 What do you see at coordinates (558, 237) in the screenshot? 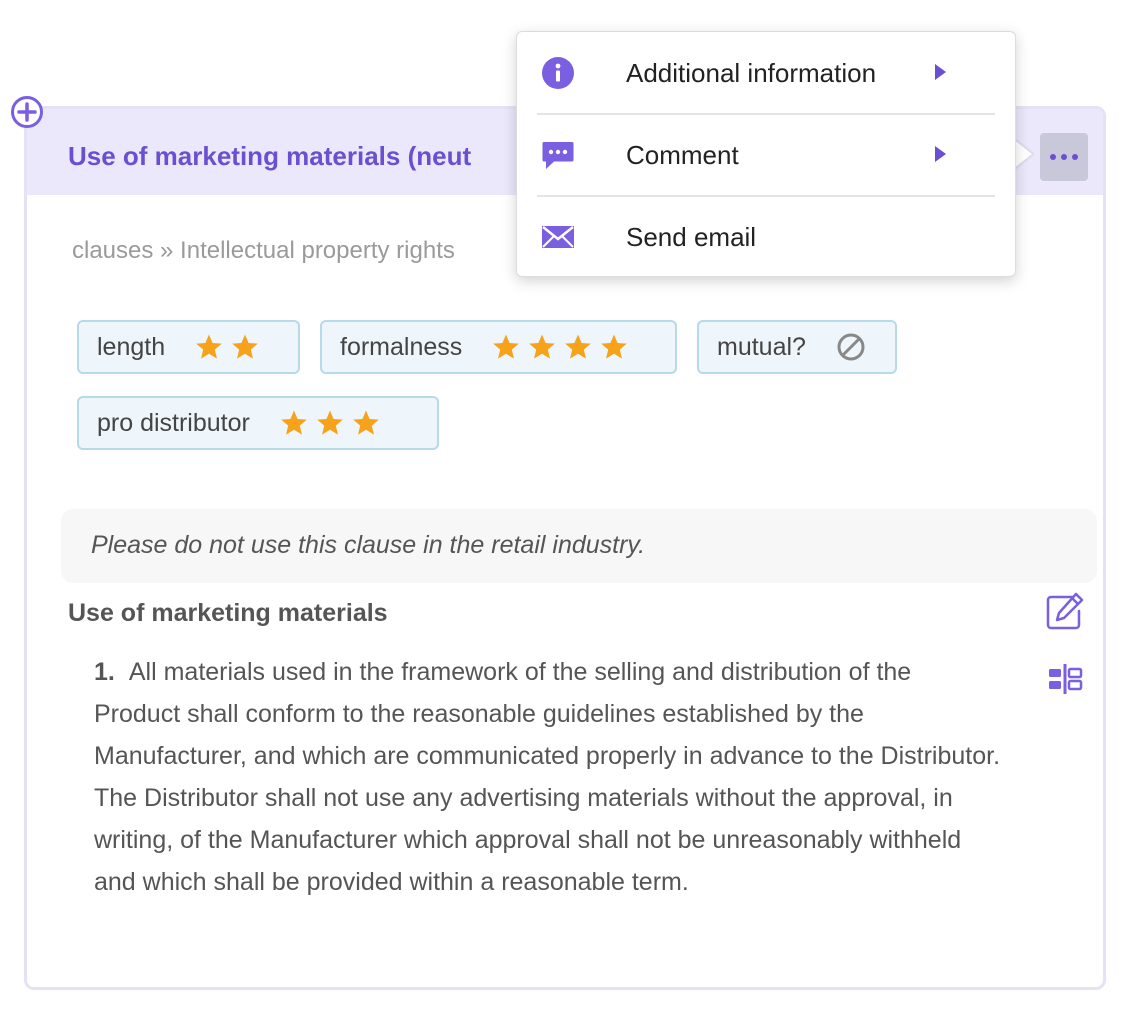
I see `envelope-icon` at bounding box center [558, 237].